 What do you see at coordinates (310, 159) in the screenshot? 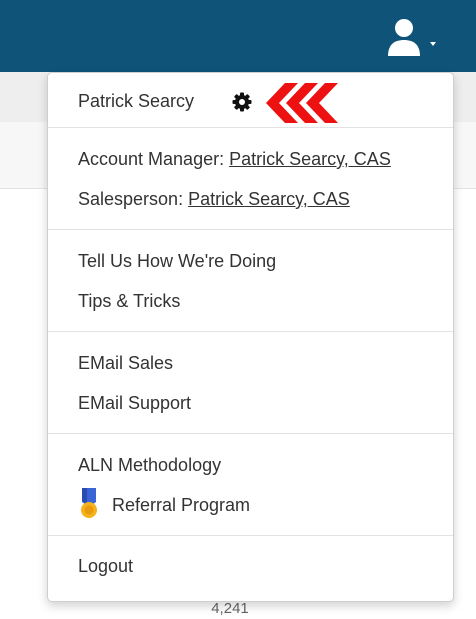
I see `account-manager-link: Patrick Searcy, CAS` at bounding box center [310, 159].